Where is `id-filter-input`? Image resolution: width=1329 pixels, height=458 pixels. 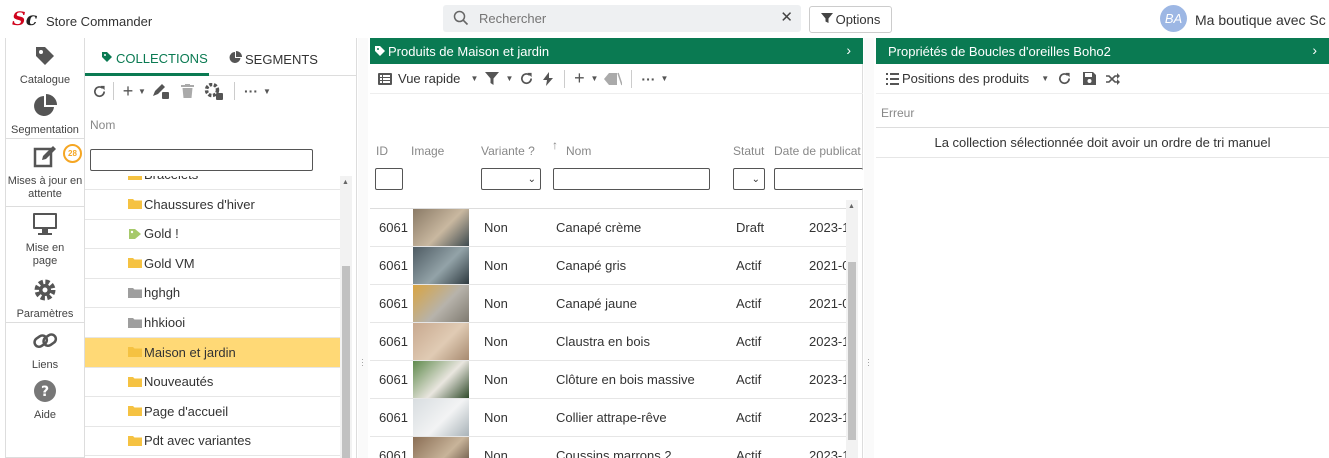
id-filter-input is located at coordinates (389, 179).